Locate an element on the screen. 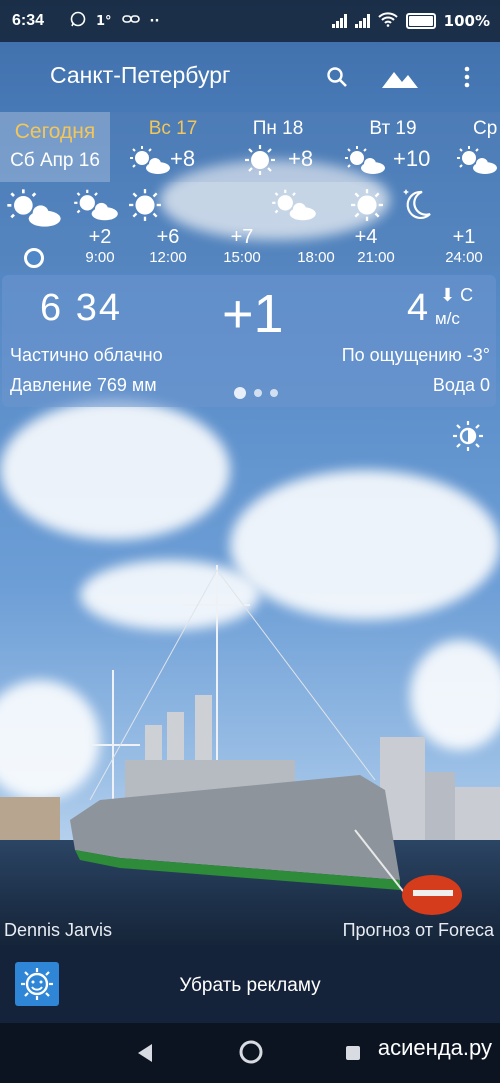 The width and height of the screenshot is (500, 1083). toolbar: Санкт-Петербург is located at coordinates (250, 77).